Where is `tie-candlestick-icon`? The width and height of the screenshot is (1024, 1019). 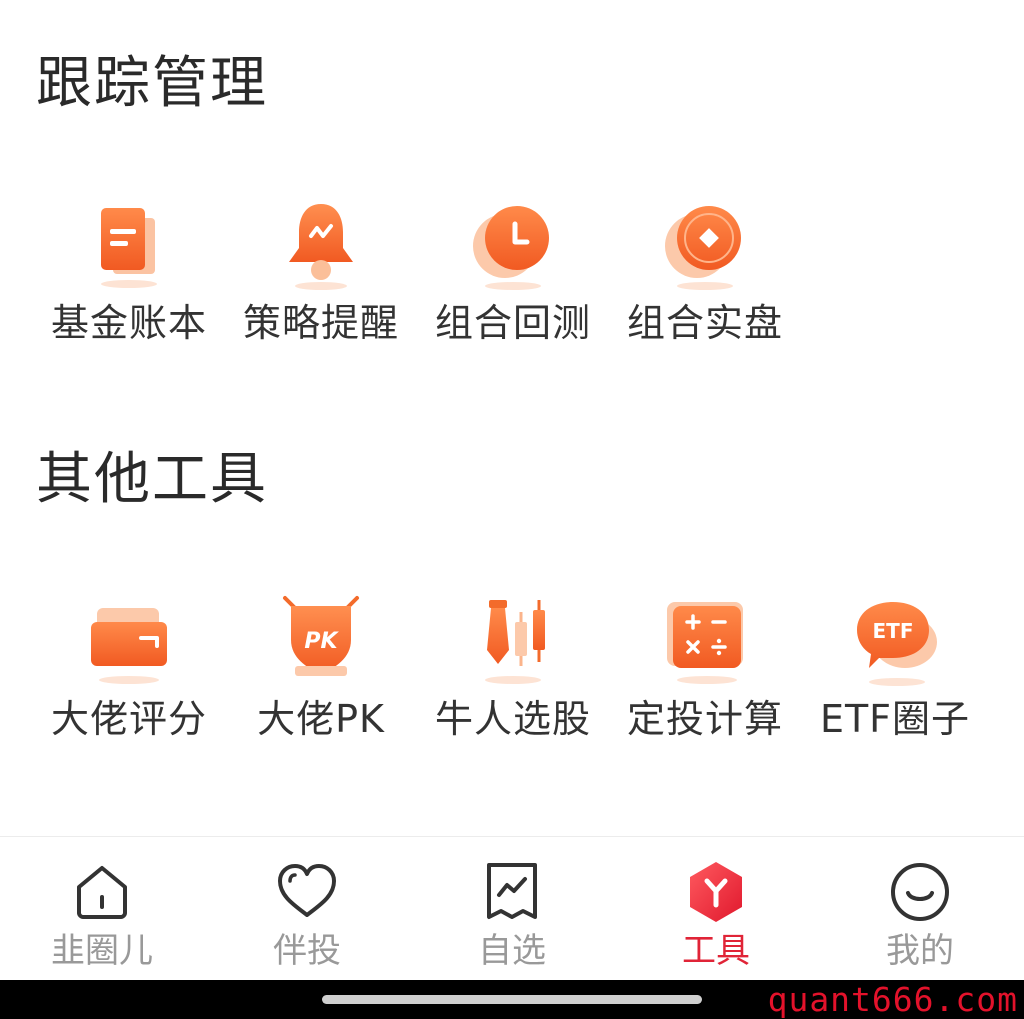 tie-candlestick-icon is located at coordinates (513, 640).